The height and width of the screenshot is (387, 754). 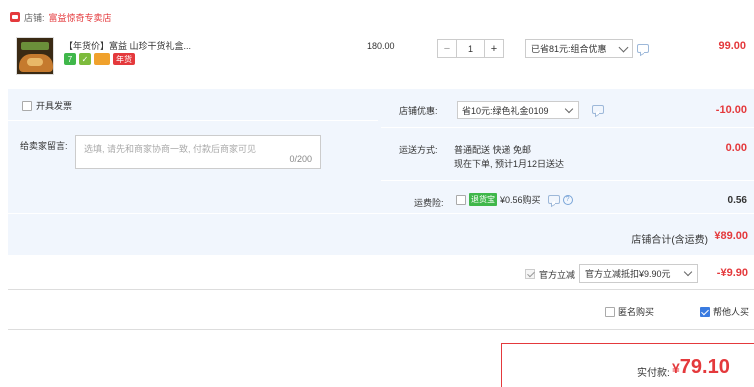 I want to click on shop-discount-select: 省10元:绿色礼金0109, so click(x=518, y=110).